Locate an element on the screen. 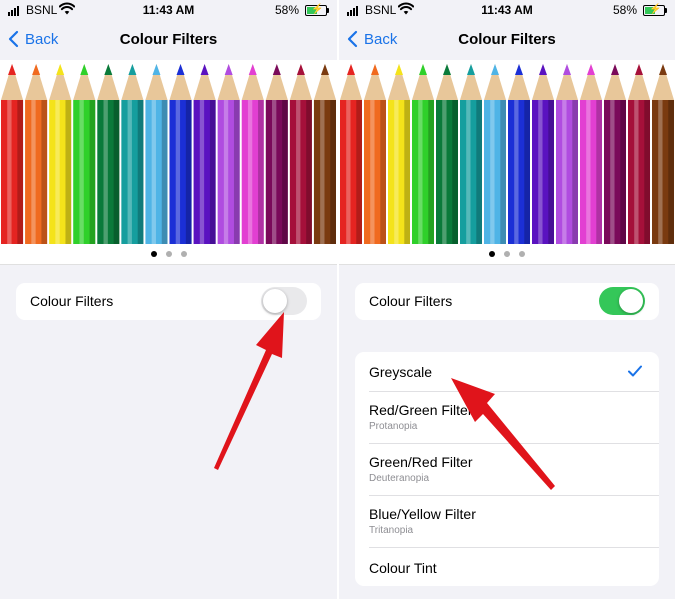 This screenshot has height=599, width=675. filter-green-red: Green/Red Filter Deuteranopia is located at coordinates (507, 469).